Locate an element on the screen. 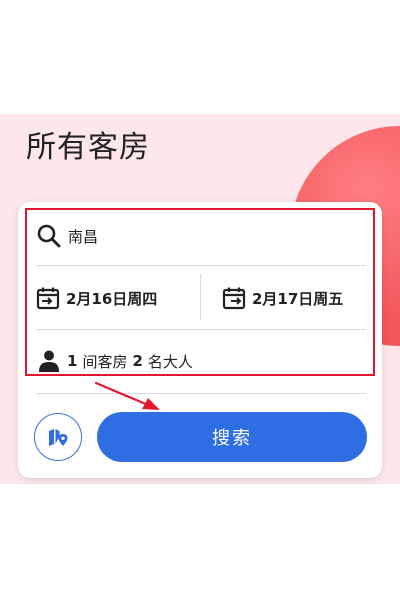  checkout-date: 2月17日周五 is located at coordinates (282, 298).